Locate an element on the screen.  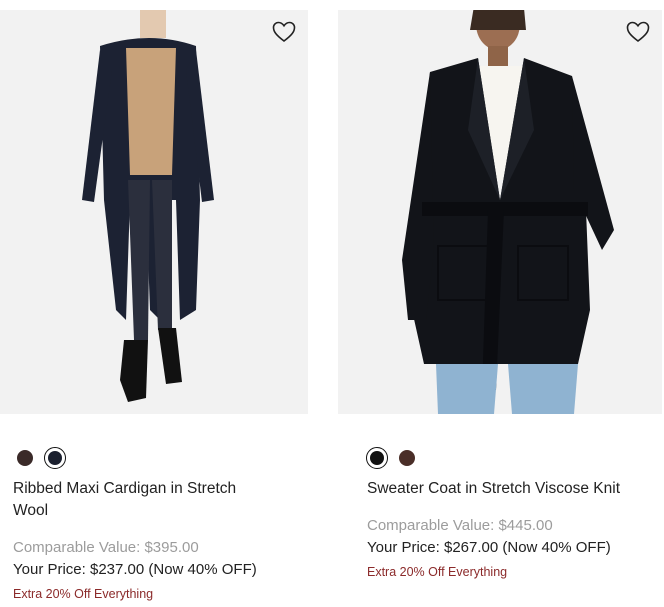
comparable-value: Comparable Value: $395.00 is located at coordinates (106, 547).